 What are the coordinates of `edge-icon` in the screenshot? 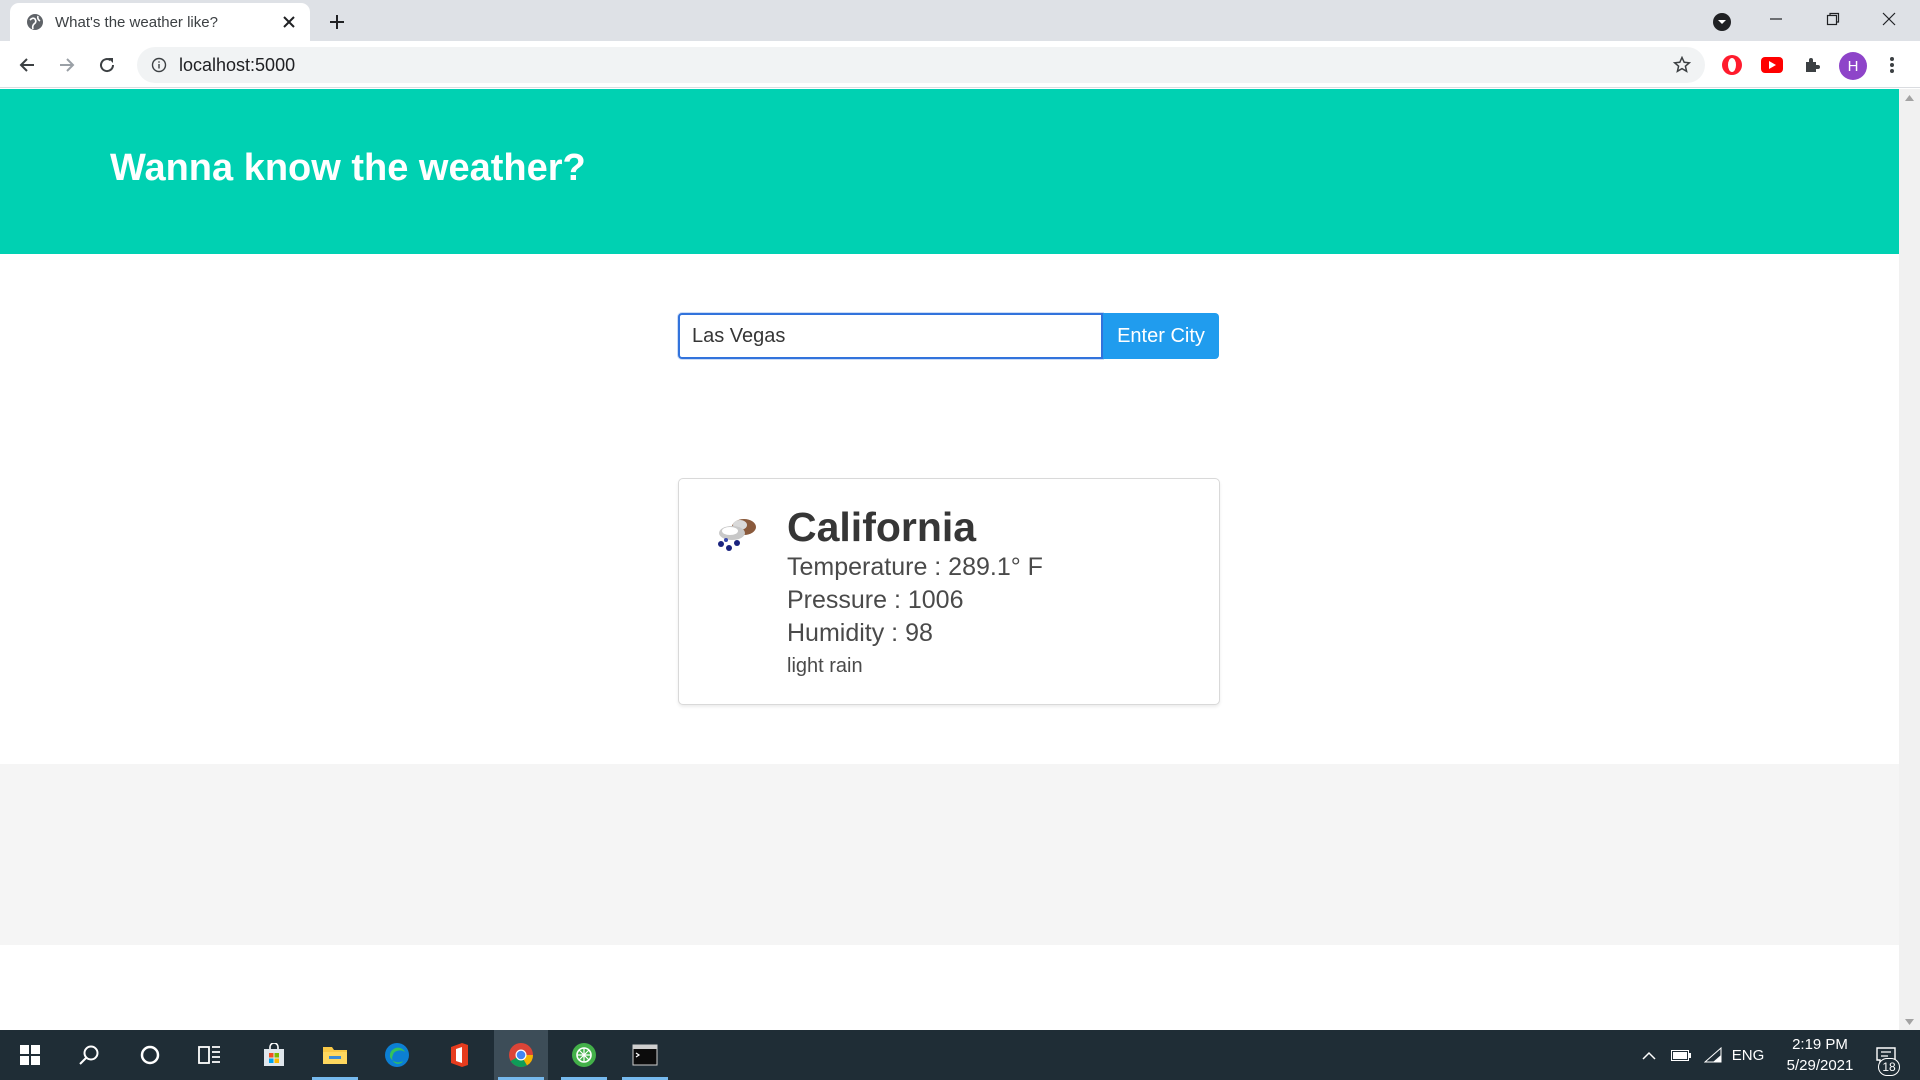 It's located at (397, 1055).